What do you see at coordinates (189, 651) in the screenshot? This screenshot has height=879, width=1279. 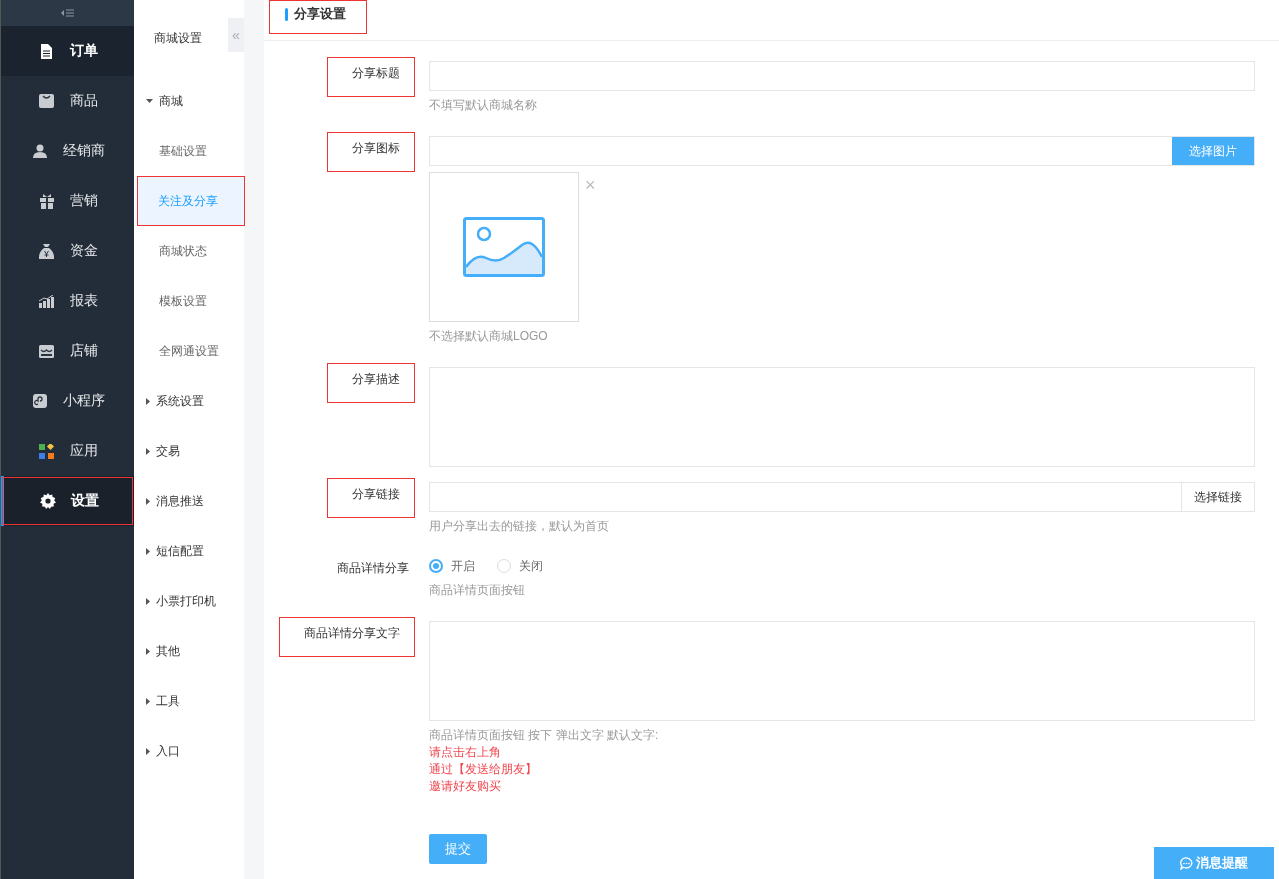 I see `menu-group: 其他` at bounding box center [189, 651].